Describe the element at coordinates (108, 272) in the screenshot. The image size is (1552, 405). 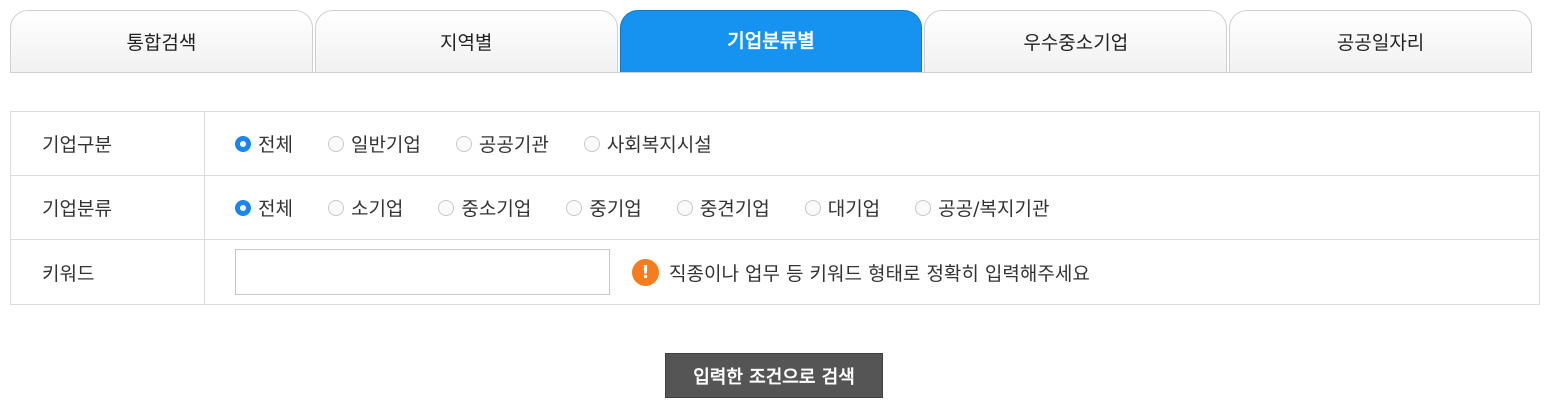
I see `keyword-label: 키워드` at that location.